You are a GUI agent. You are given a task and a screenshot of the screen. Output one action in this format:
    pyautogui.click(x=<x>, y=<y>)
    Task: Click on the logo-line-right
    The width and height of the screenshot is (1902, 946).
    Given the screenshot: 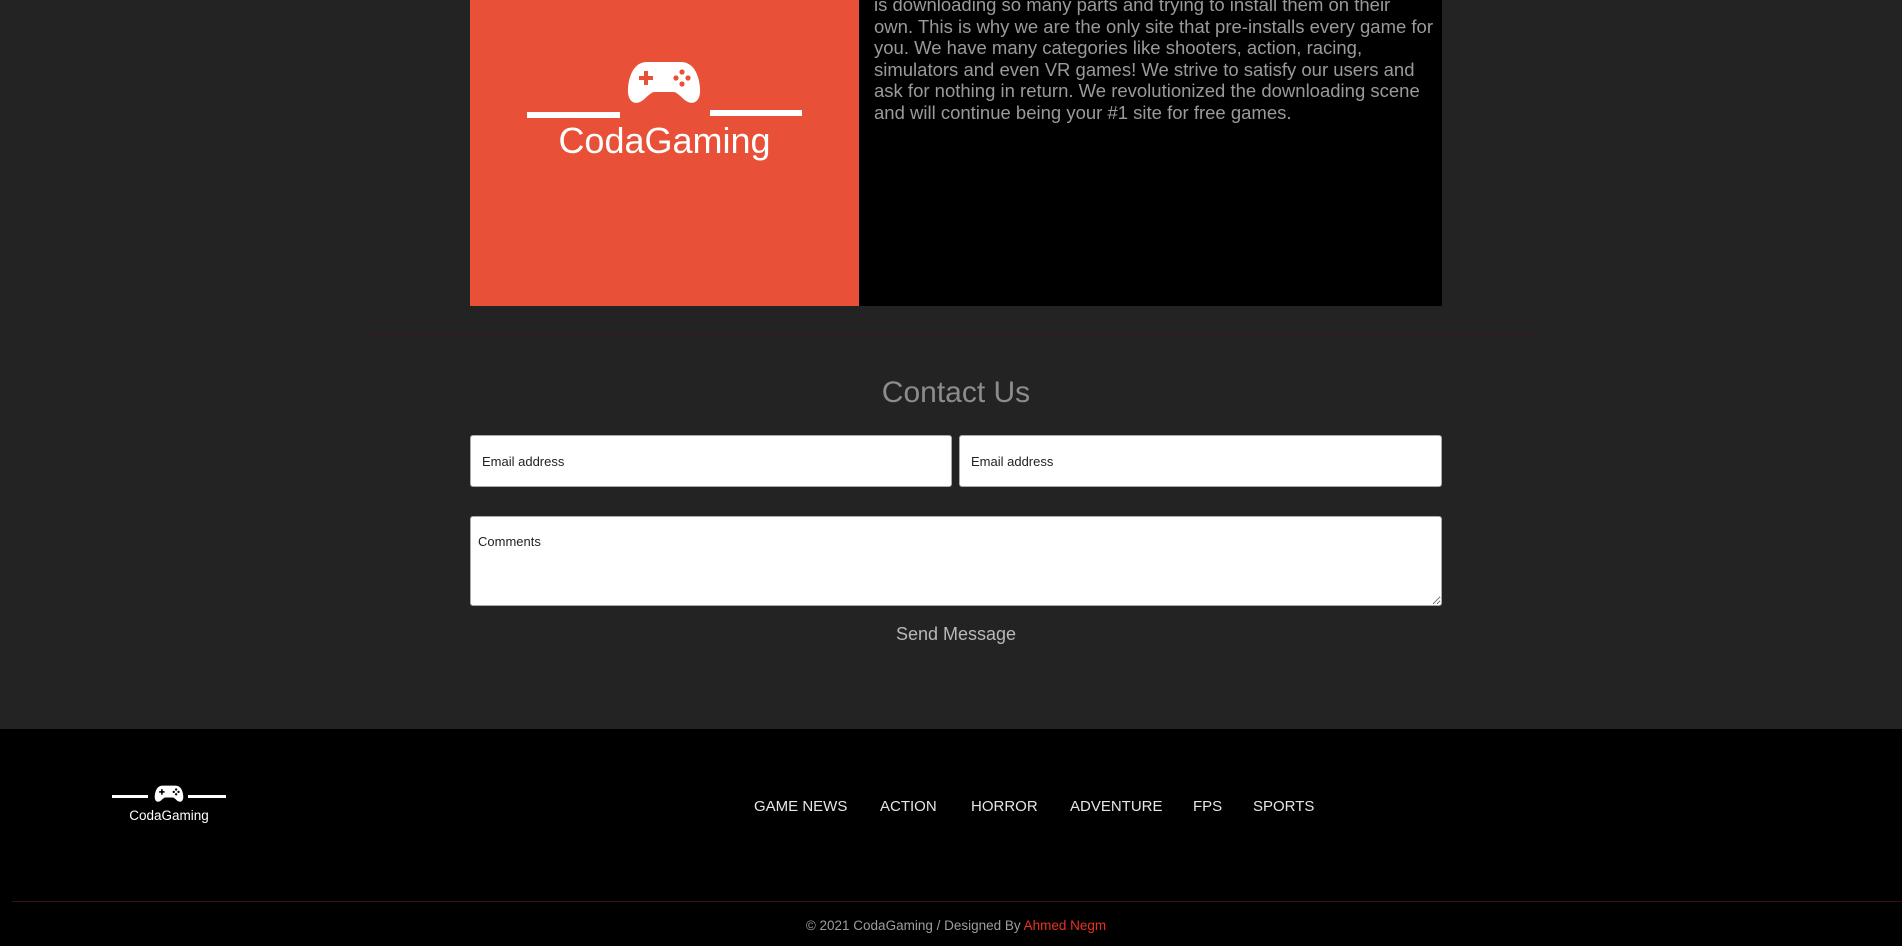 What is the action you would take?
    pyautogui.click(x=756, y=113)
    